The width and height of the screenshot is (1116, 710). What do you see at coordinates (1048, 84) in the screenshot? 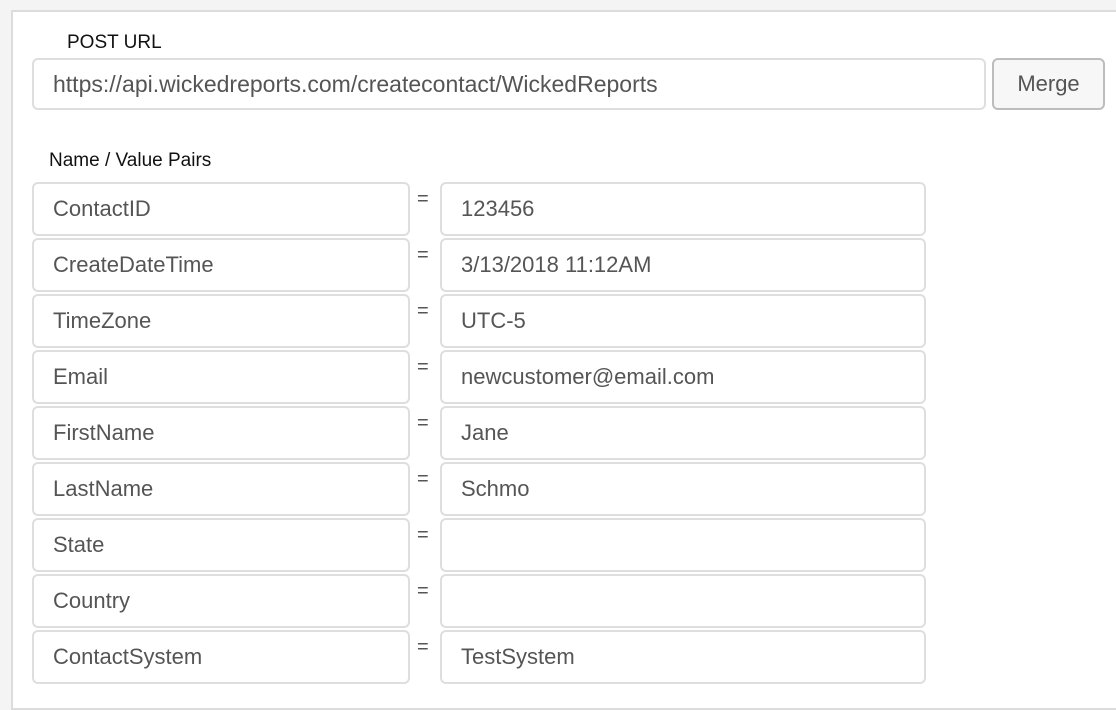
I see `merge-button: Merge` at bounding box center [1048, 84].